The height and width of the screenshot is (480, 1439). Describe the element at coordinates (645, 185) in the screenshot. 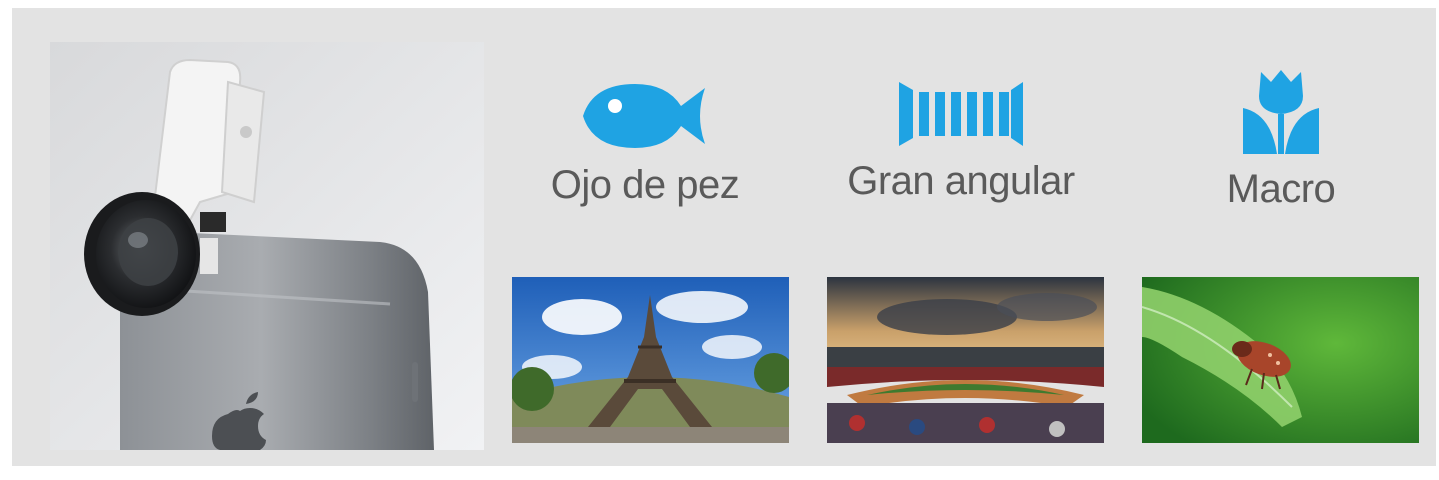

I see `fisheye-label: Ojo de pez` at that location.